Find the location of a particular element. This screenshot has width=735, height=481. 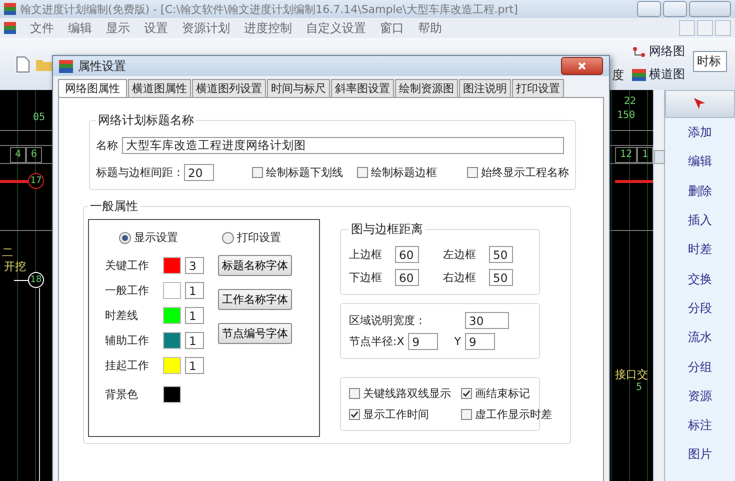

font-button: 节点编号字体 is located at coordinates (255, 333).